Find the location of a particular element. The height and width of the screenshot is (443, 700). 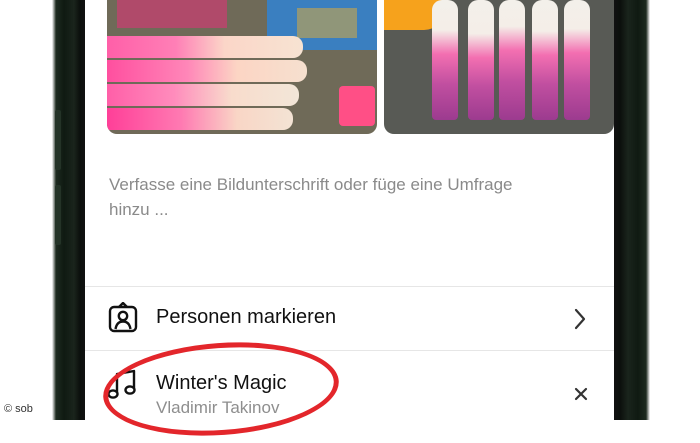

phone-frame-left is located at coordinates (42, 210).